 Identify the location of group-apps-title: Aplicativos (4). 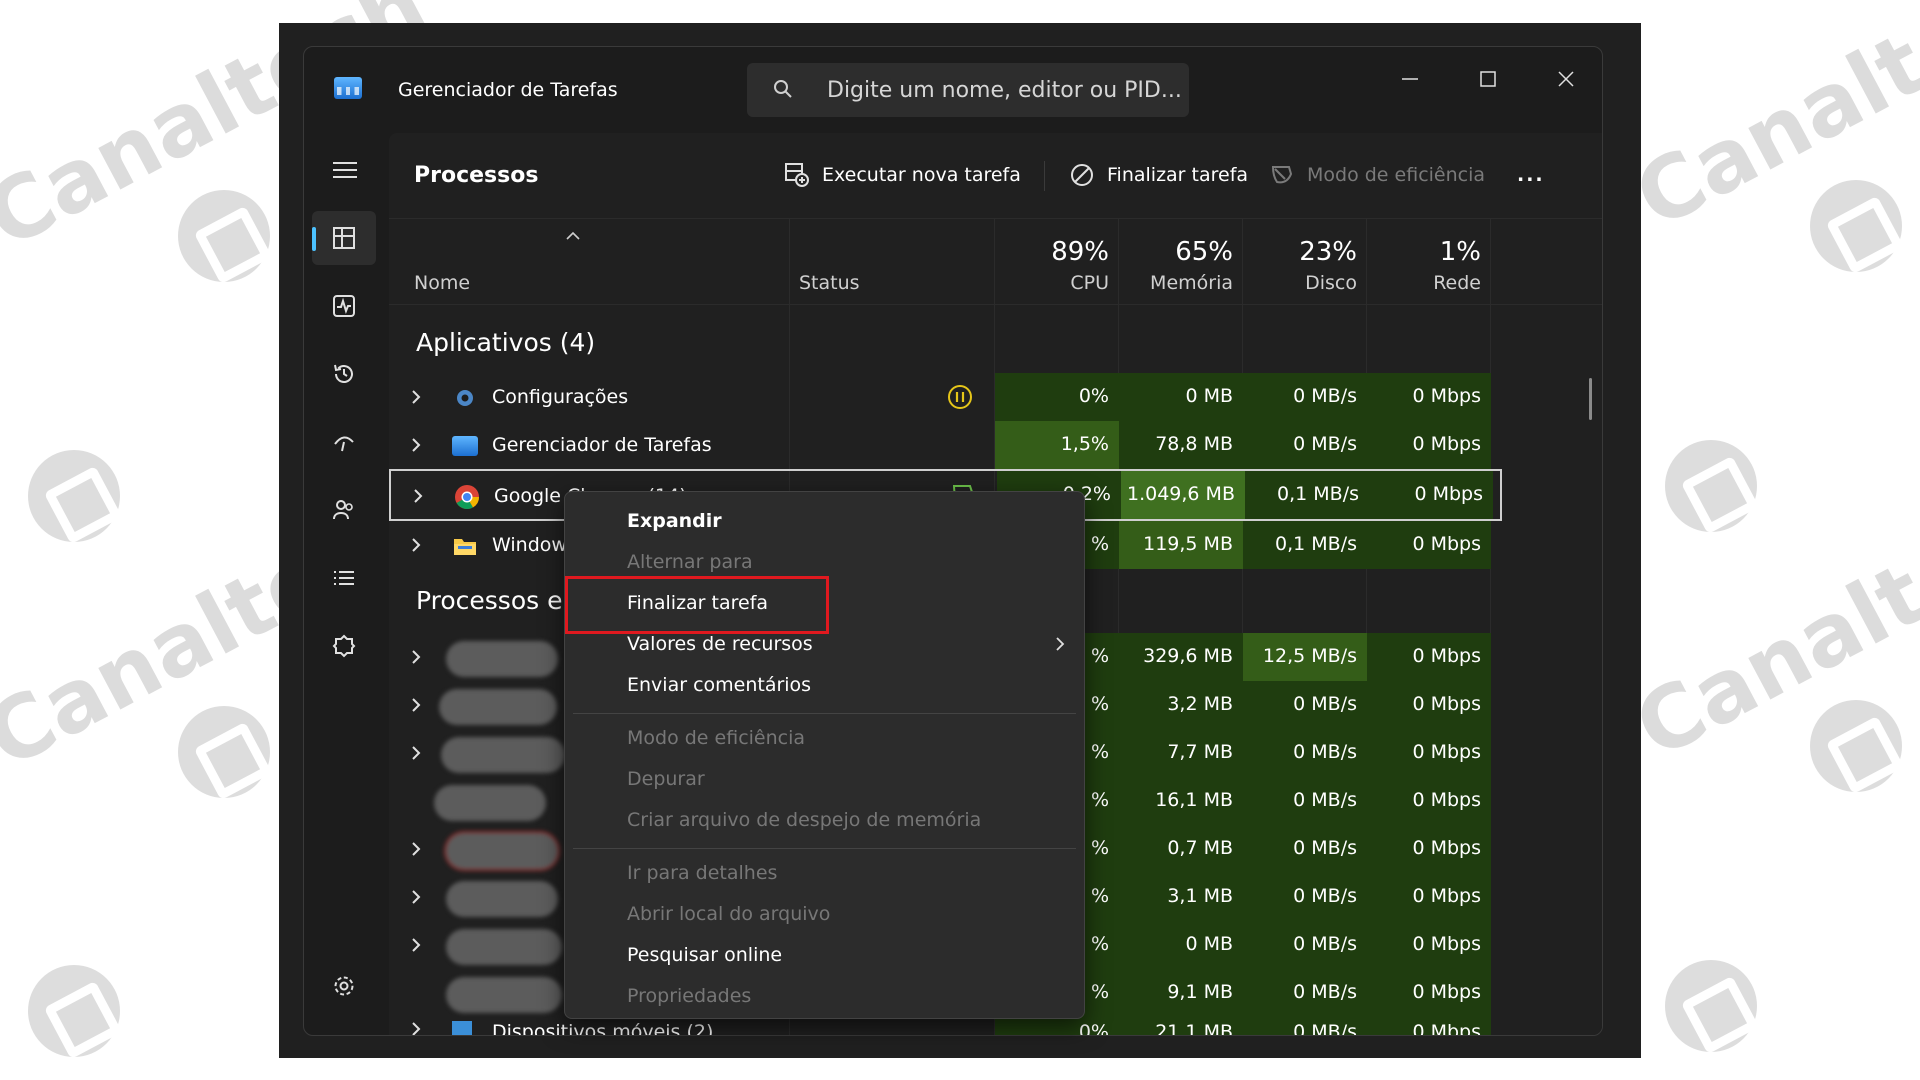
(506, 342).